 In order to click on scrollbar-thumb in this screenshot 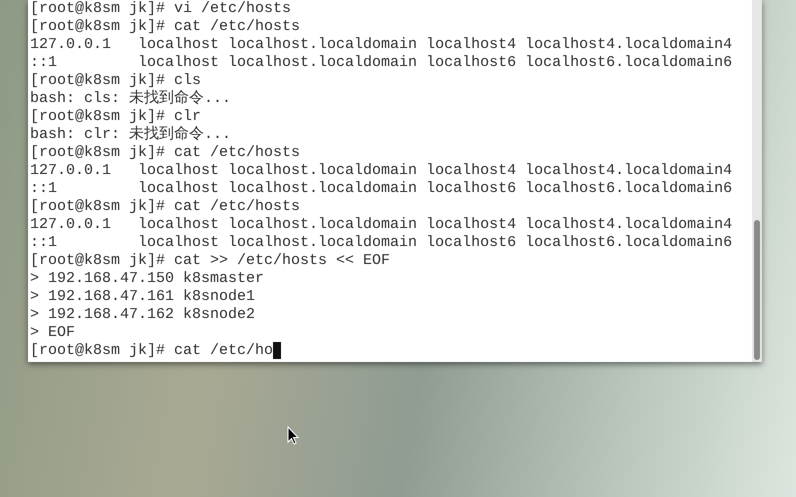, I will do `click(757, 290)`.